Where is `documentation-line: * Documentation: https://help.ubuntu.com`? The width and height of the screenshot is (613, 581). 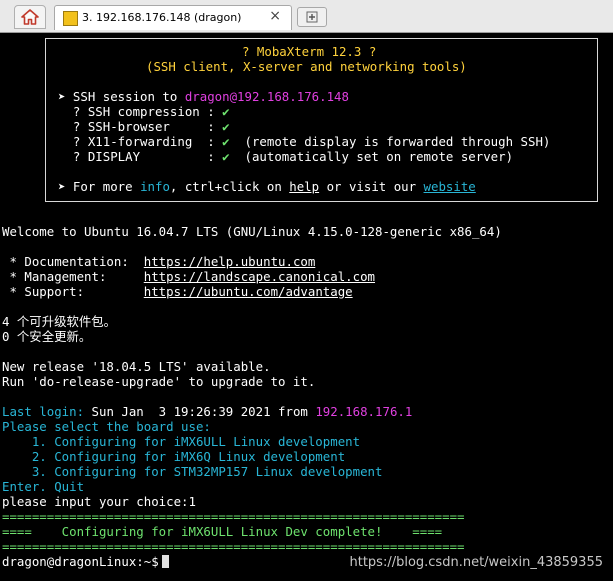
documentation-line: * Documentation: https://help.ubuntu.com is located at coordinates (159, 261).